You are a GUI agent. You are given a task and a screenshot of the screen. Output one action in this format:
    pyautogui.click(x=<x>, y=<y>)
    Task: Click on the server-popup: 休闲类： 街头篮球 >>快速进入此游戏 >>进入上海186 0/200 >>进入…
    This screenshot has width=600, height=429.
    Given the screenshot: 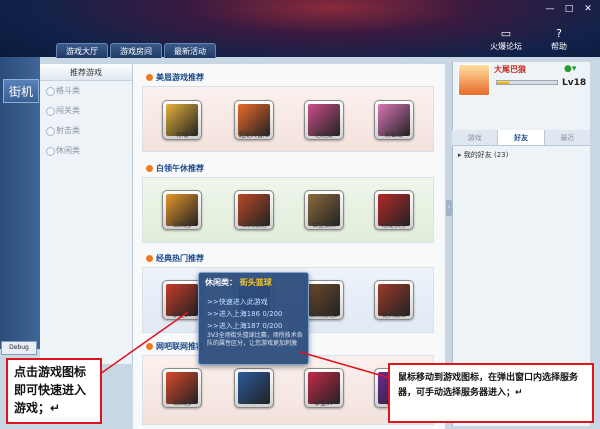 What is the action you would take?
    pyautogui.click(x=253, y=318)
    